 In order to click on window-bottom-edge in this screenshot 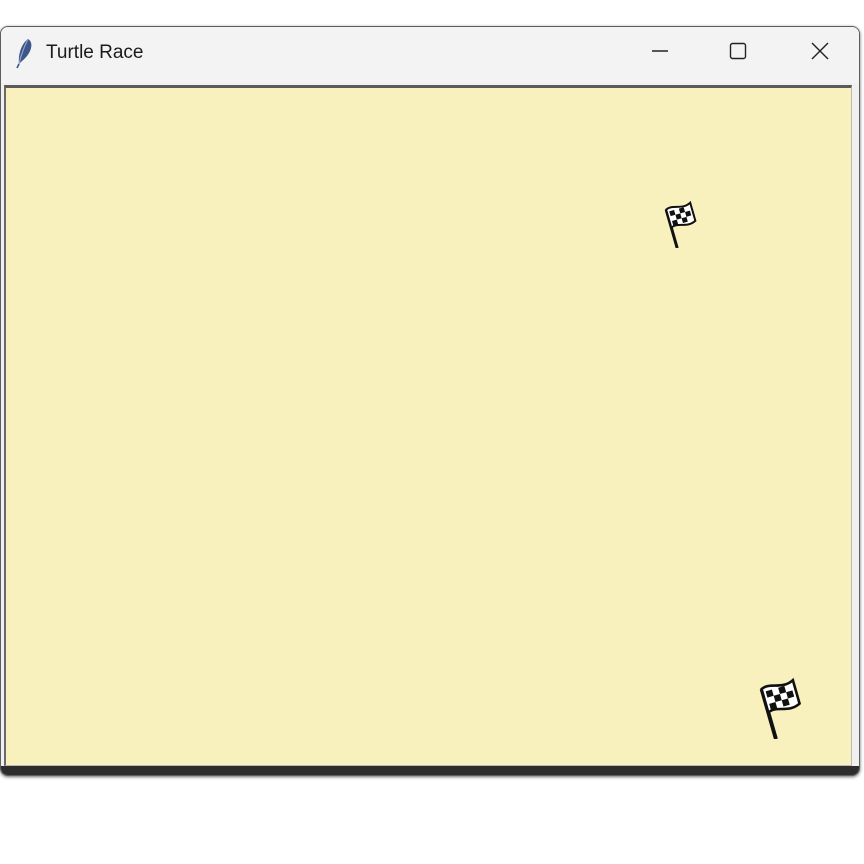, I will do `click(430, 770)`.